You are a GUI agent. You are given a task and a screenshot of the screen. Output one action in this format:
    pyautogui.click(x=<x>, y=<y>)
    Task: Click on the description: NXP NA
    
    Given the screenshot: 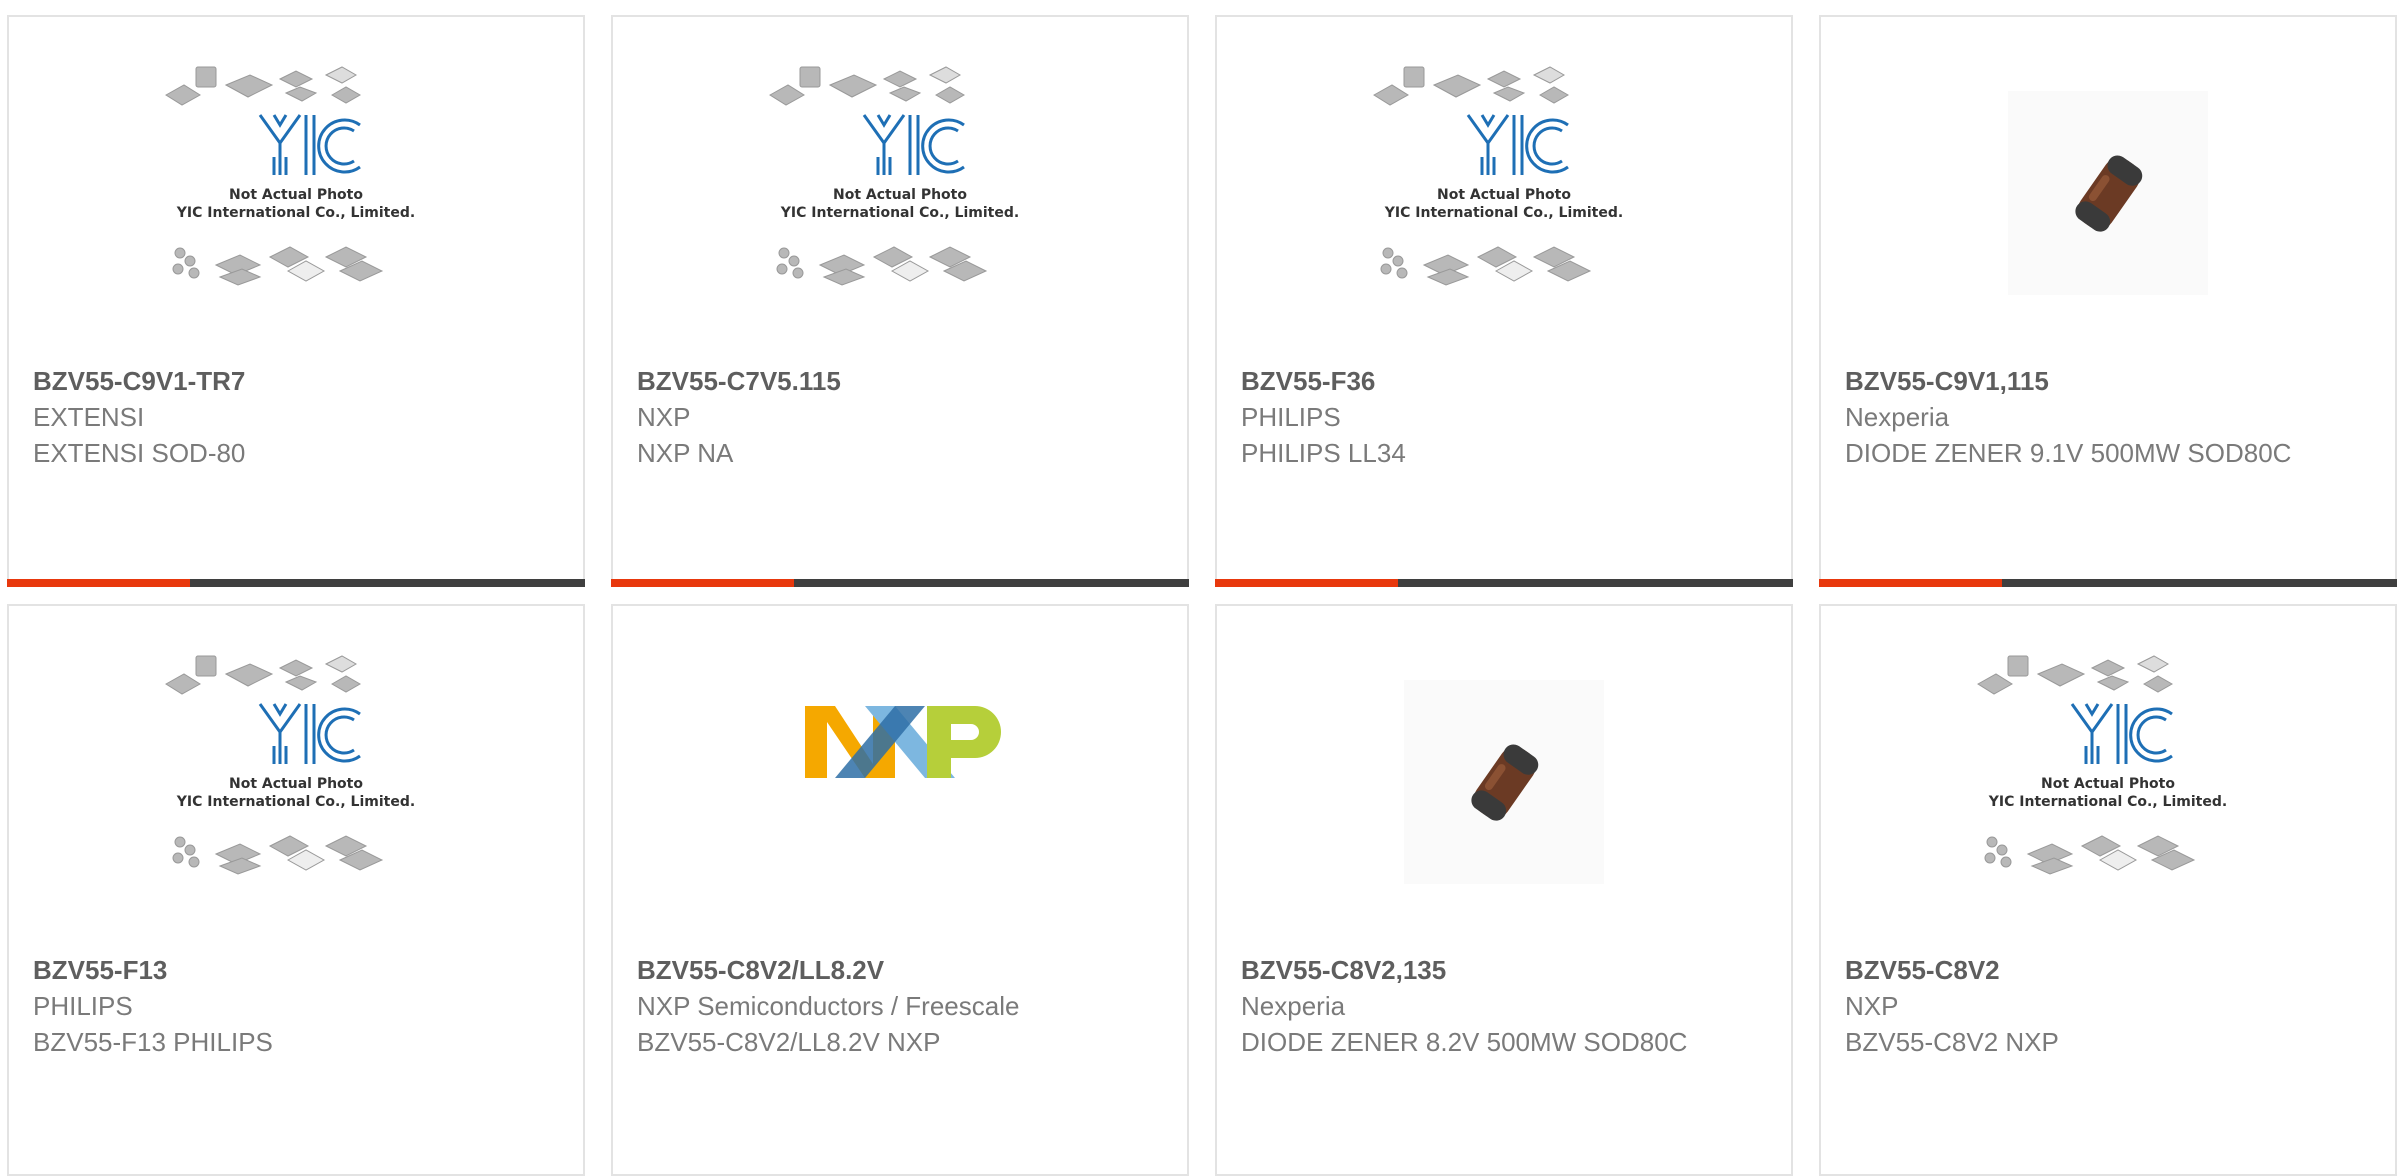 What is the action you would take?
    pyautogui.click(x=685, y=453)
    